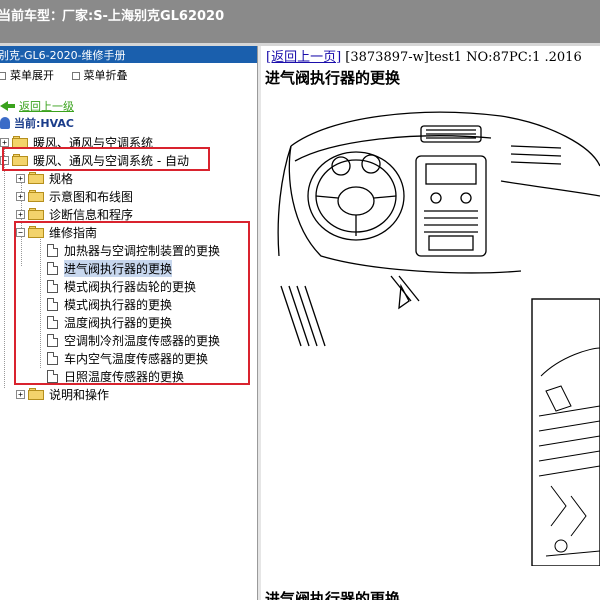 The height and width of the screenshot is (600, 600). What do you see at coordinates (63, 55) in the screenshot?
I see `manual-title: 别克-GL6-2020-维修手册` at bounding box center [63, 55].